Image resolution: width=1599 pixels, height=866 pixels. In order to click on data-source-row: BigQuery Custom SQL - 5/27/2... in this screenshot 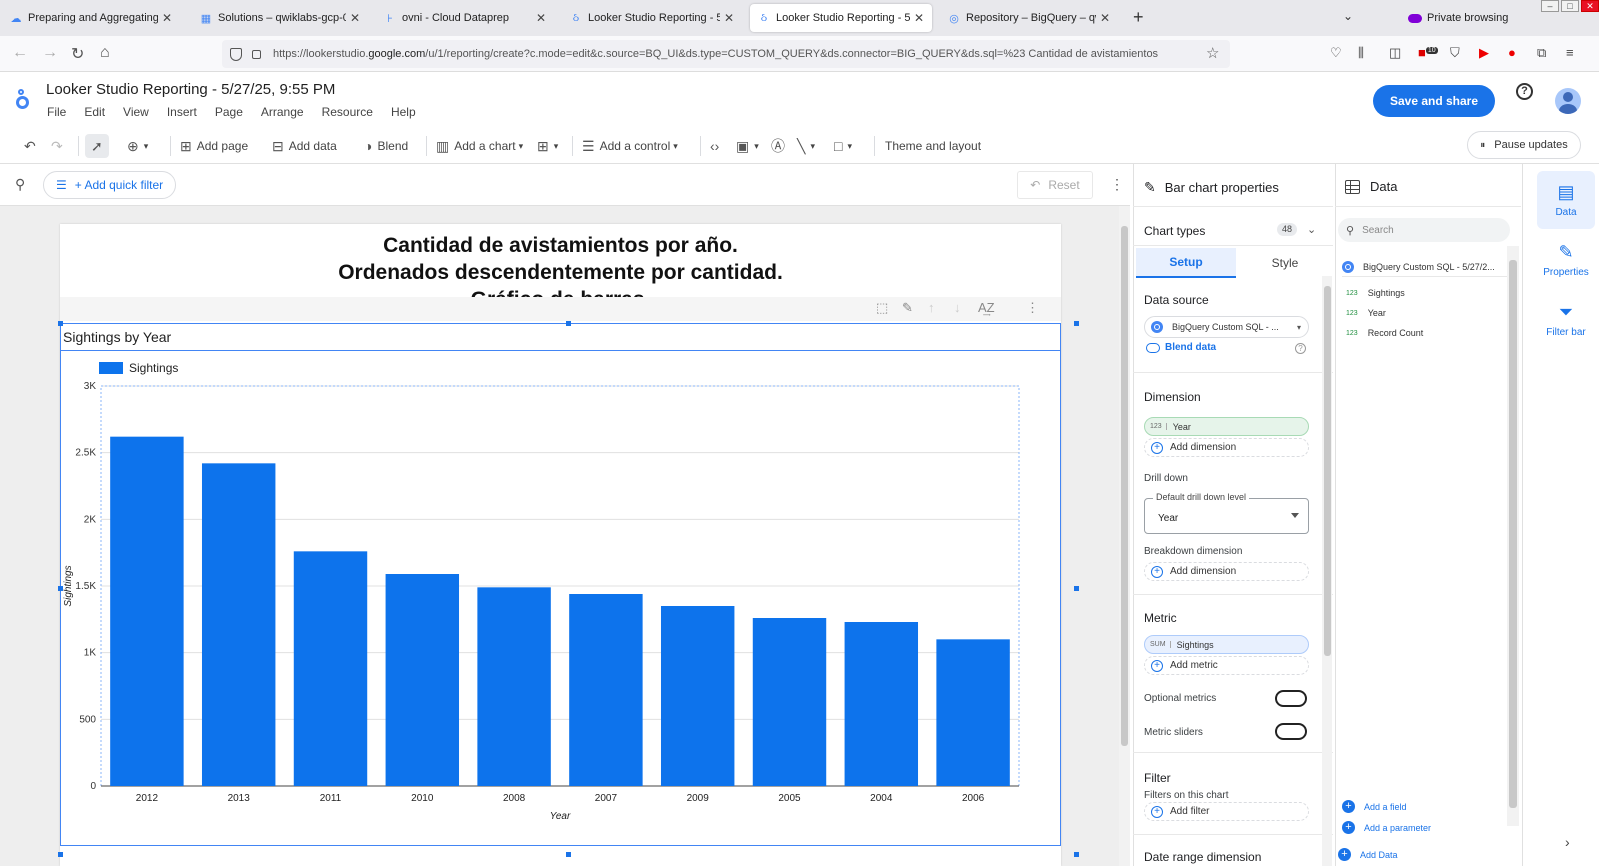, I will do `click(1424, 267)`.